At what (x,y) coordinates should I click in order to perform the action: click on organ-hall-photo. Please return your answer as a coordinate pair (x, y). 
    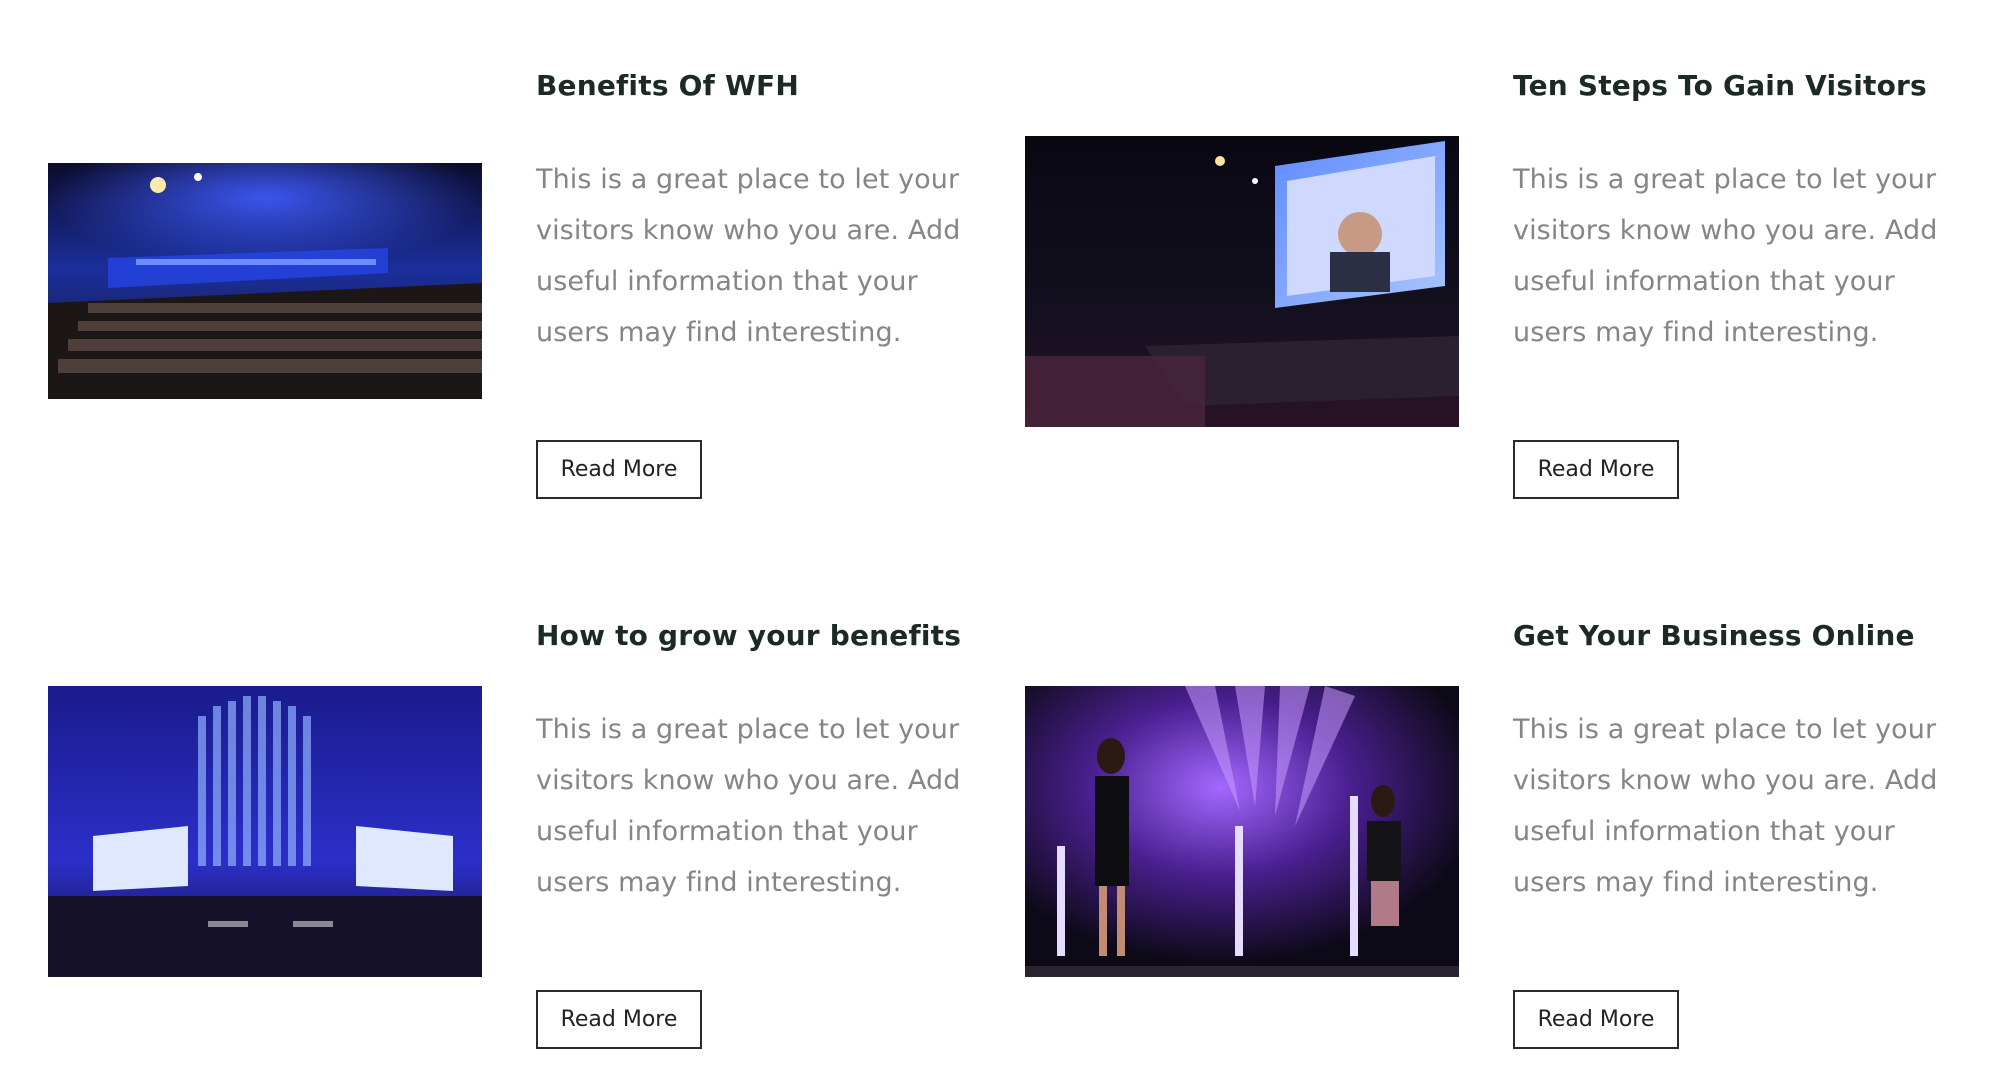
    Looking at the image, I should click on (265, 831).